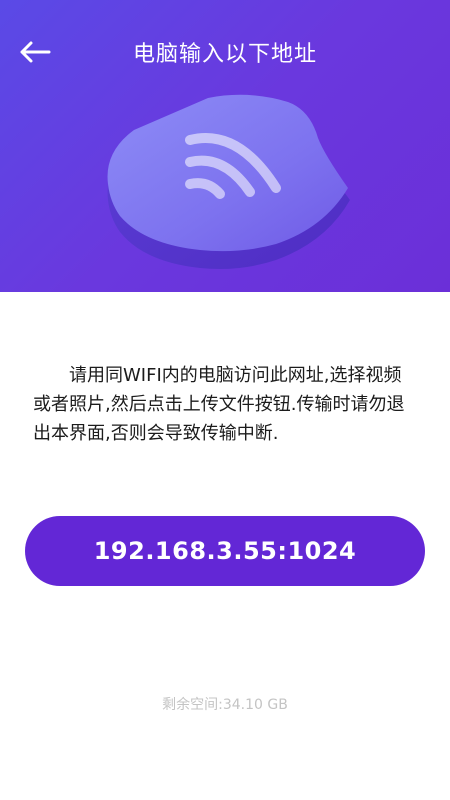 This screenshot has height=800, width=450. What do you see at coordinates (225, 705) in the screenshot?
I see `remaining-storage-label: 剩余空间:34.10 GB` at bounding box center [225, 705].